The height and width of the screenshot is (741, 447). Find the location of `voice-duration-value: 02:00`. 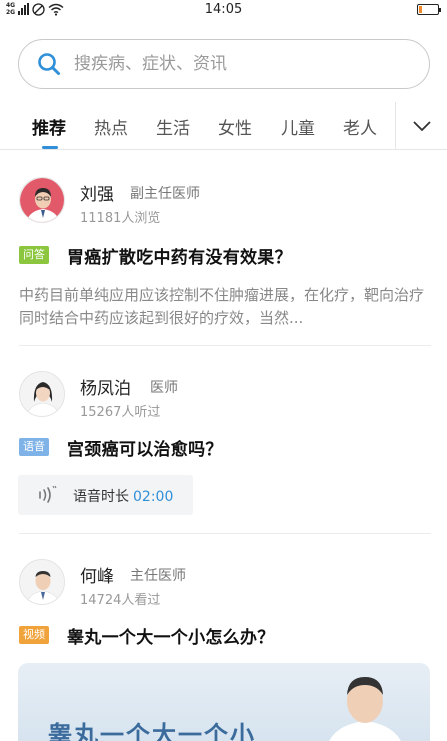

voice-duration-value: 02:00 is located at coordinates (153, 497).